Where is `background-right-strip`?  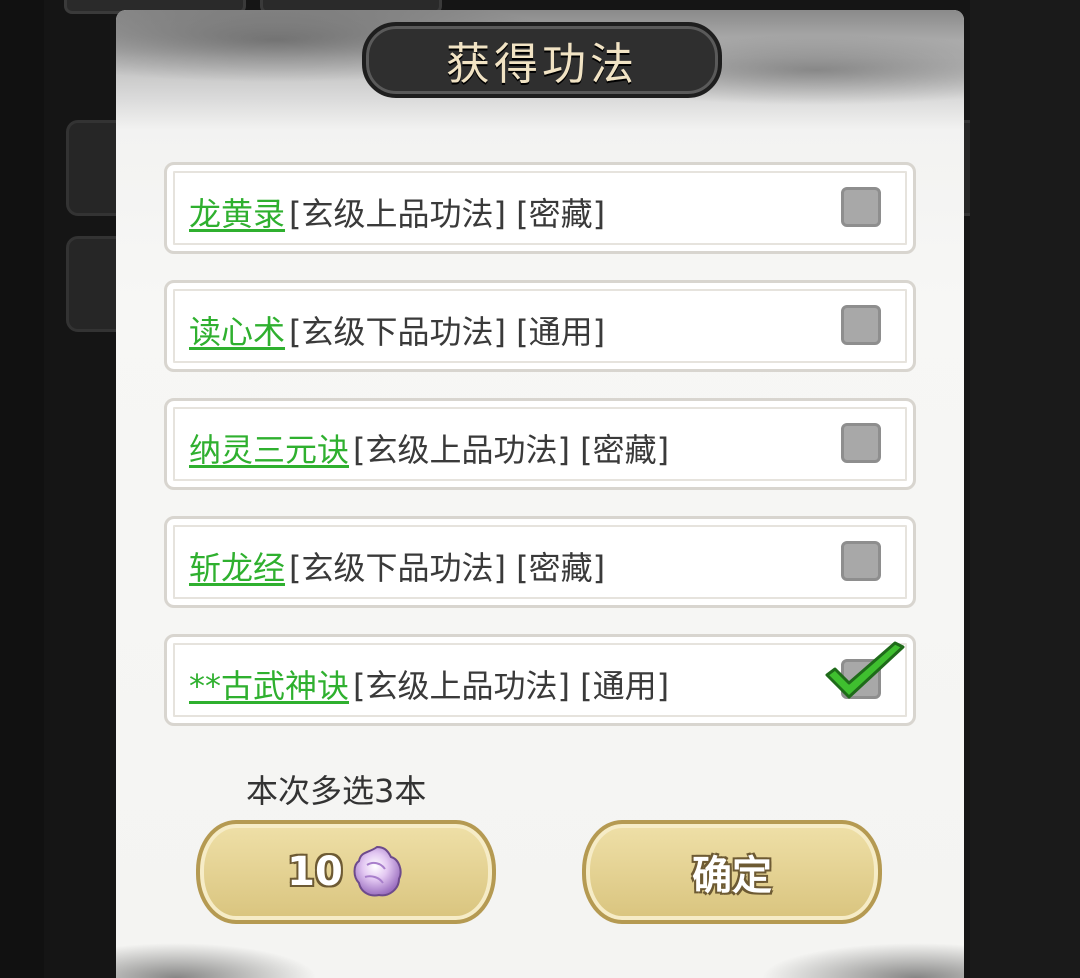
background-right-strip is located at coordinates (1025, 489).